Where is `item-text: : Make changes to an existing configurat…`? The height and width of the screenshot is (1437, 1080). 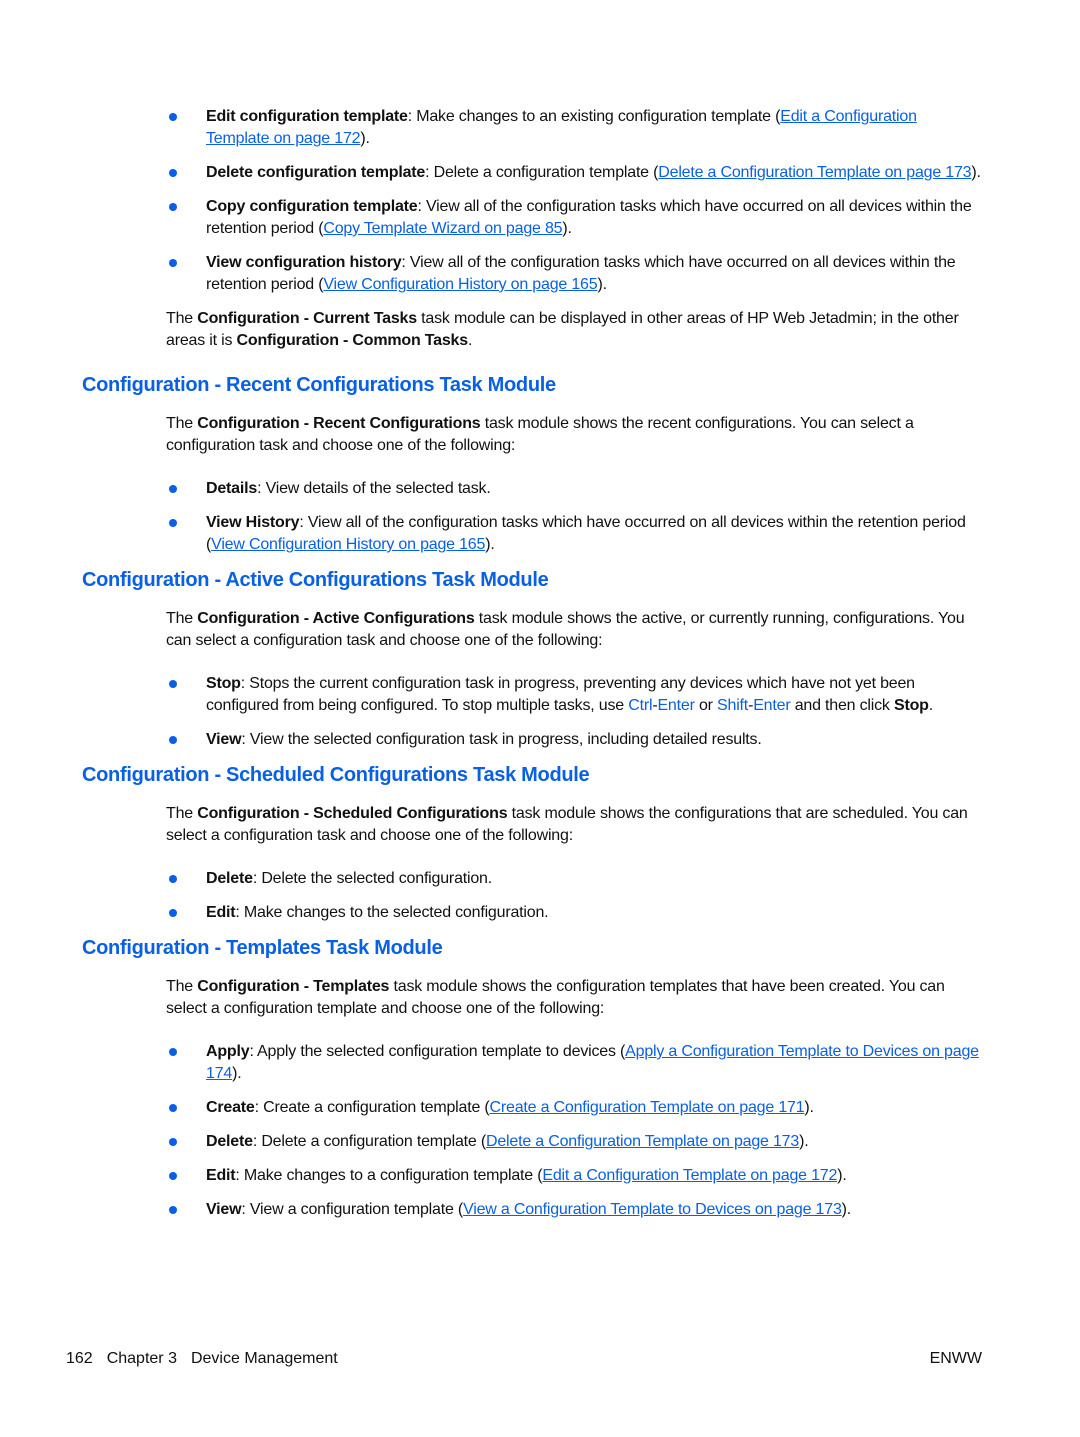
item-text: : Make changes to an existing configurat… is located at coordinates (594, 116).